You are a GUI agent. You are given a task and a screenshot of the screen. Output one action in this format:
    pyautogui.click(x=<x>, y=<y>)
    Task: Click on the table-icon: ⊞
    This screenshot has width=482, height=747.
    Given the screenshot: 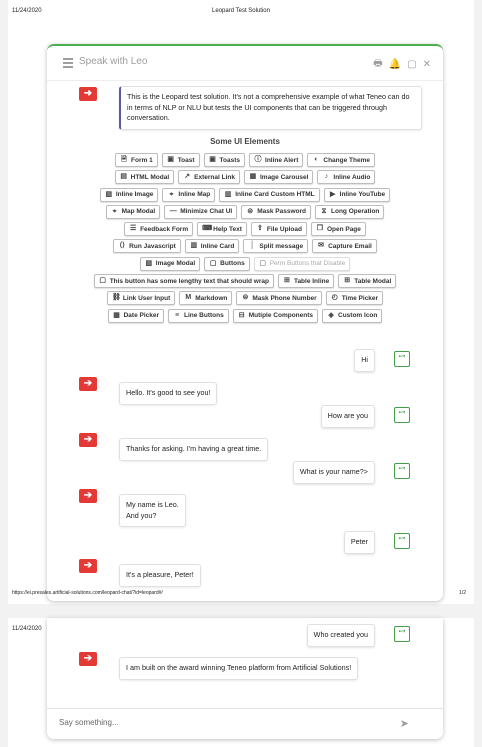 What is the action you would take?
    pyautogui.click(x=287, y=281)
    